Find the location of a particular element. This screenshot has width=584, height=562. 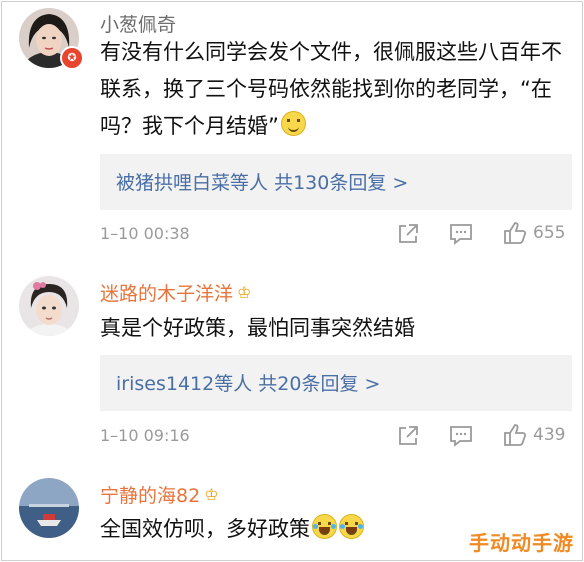

username: 迷路的木子洋洋 ♔ is located at coordinates (175, 292).